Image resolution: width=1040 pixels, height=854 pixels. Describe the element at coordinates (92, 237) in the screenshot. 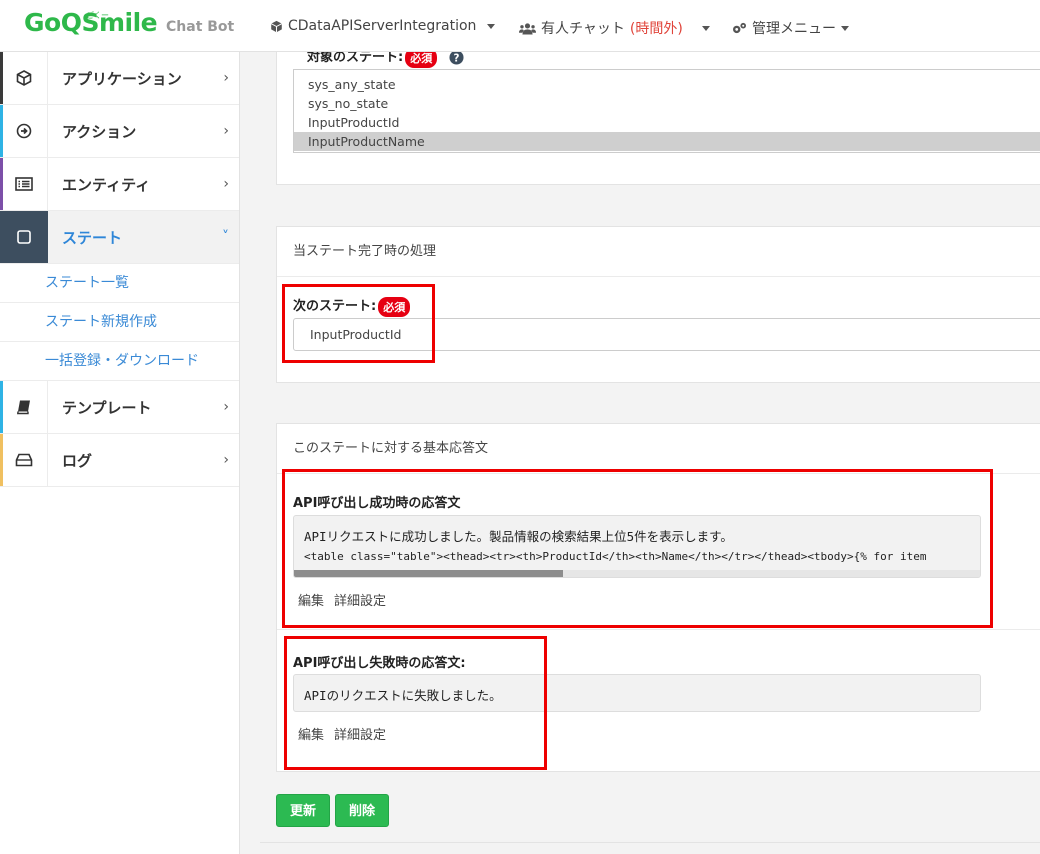

I see `sidebar-item-label: ステート` at that location.